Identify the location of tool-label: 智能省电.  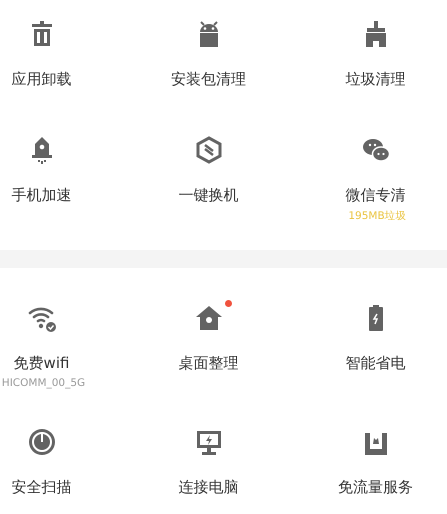
(376, 363).